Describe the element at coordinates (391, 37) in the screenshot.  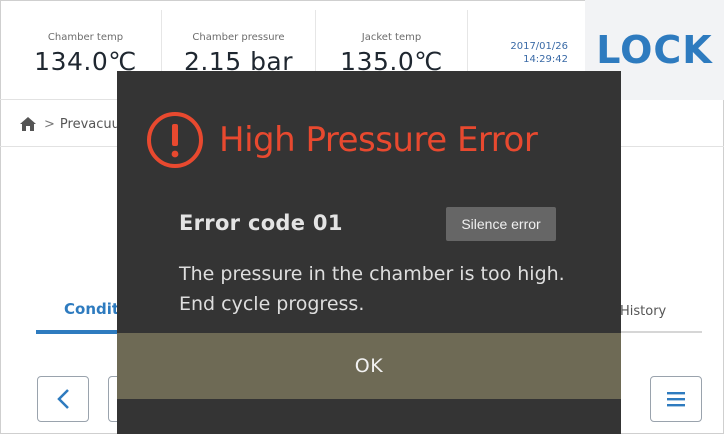
I see `jacket-temp-label: Jacket temp` at that location.